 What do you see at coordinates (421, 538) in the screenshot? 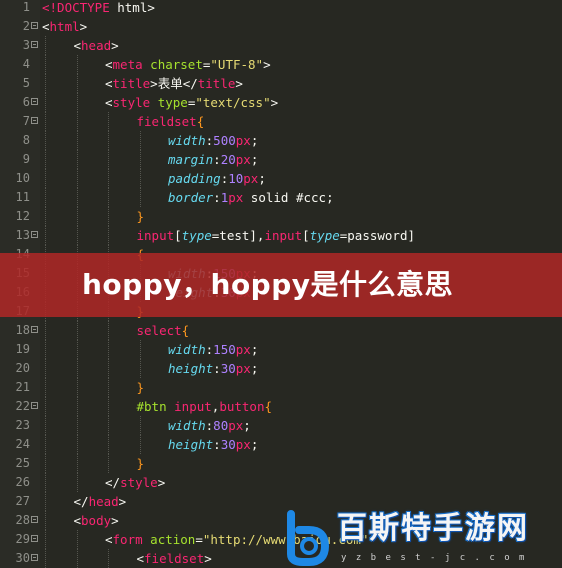
I see `site-watermark: 百斯特手游网 y z b e s t - j c . c o m` at bounding box center [421, 538].